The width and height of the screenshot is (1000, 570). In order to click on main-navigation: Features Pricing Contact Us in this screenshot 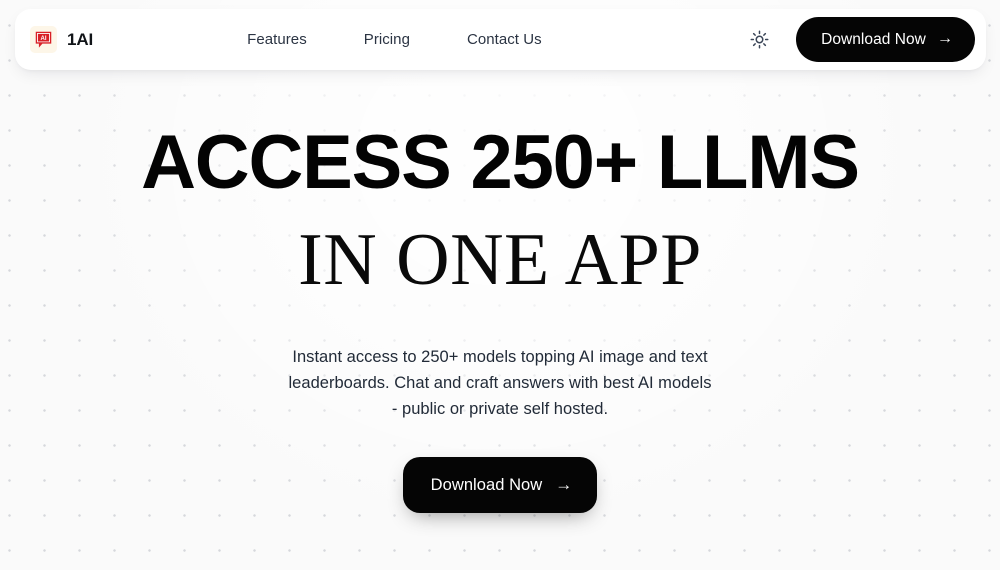, I will do `click(394, 39)`.